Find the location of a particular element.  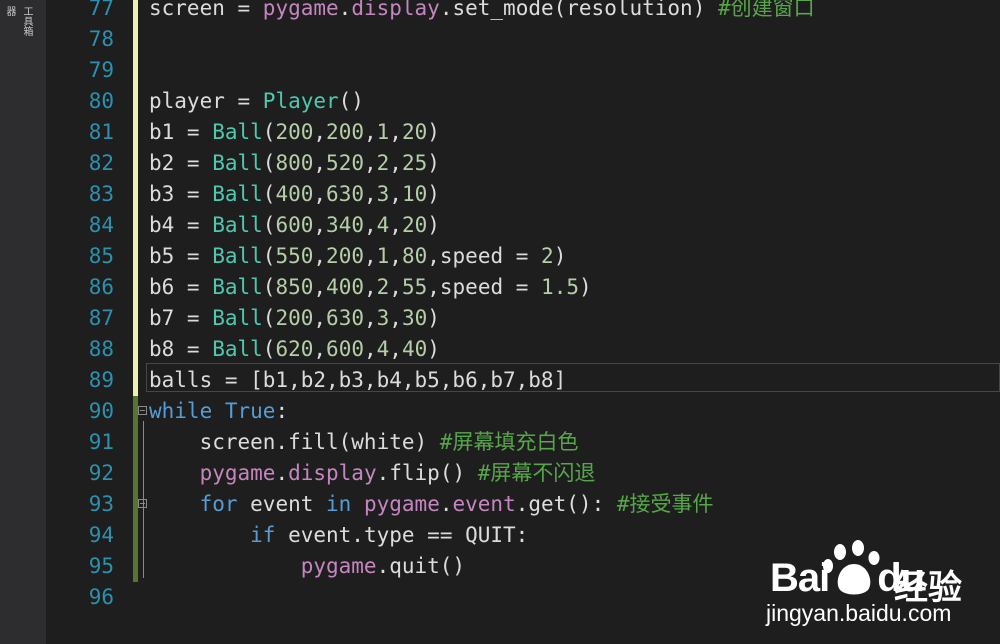

code-token: 340 is located at coordinates (345, 225).